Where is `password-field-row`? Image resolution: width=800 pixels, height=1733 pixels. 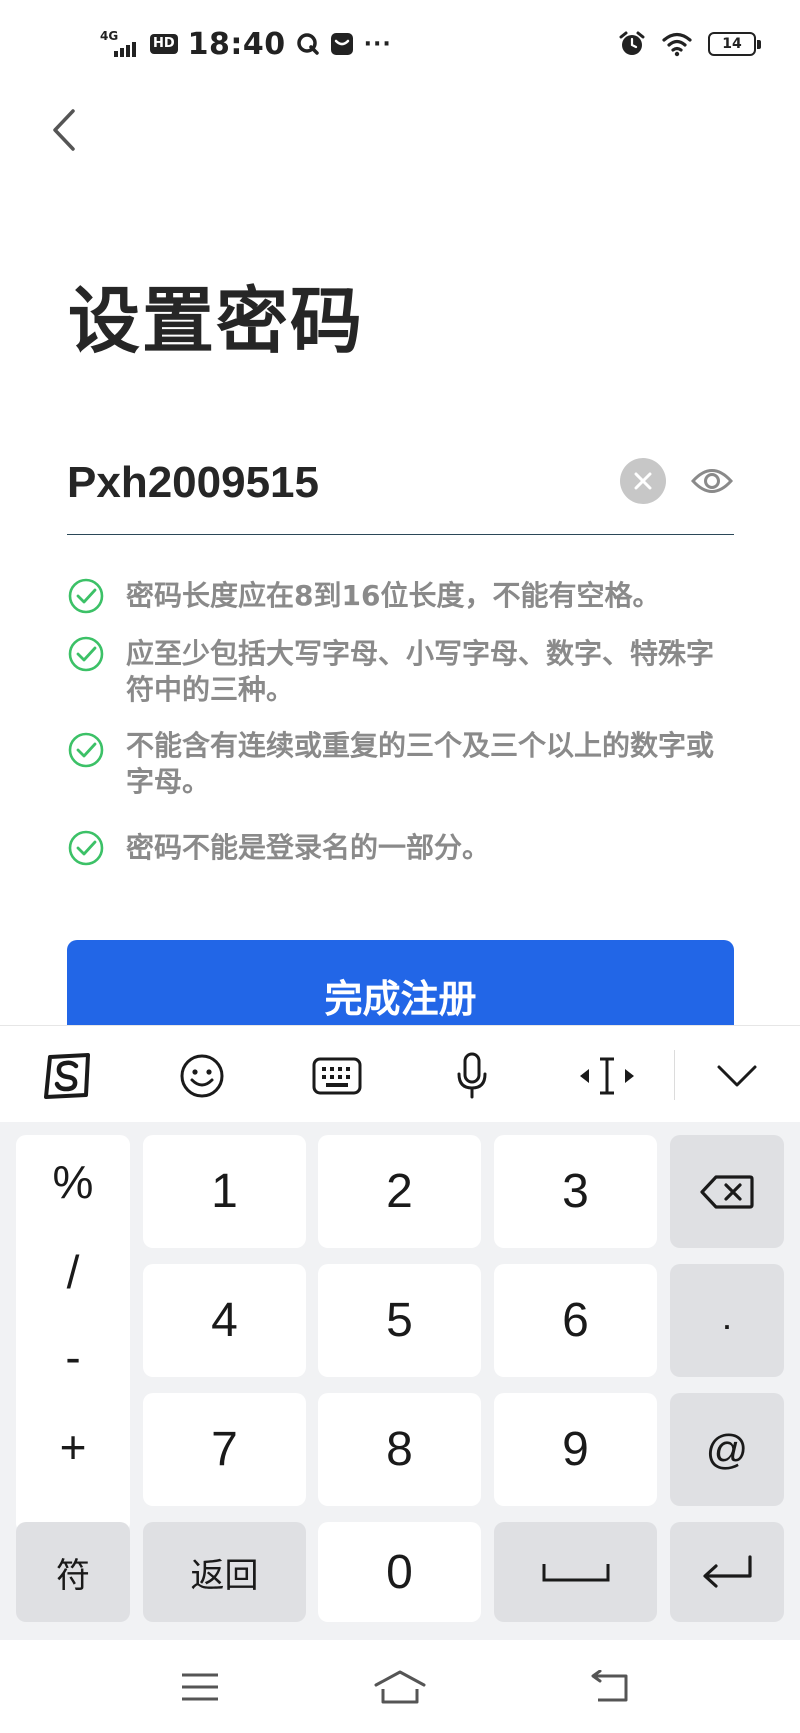
password-field-row is located at coordinates (400, 490).